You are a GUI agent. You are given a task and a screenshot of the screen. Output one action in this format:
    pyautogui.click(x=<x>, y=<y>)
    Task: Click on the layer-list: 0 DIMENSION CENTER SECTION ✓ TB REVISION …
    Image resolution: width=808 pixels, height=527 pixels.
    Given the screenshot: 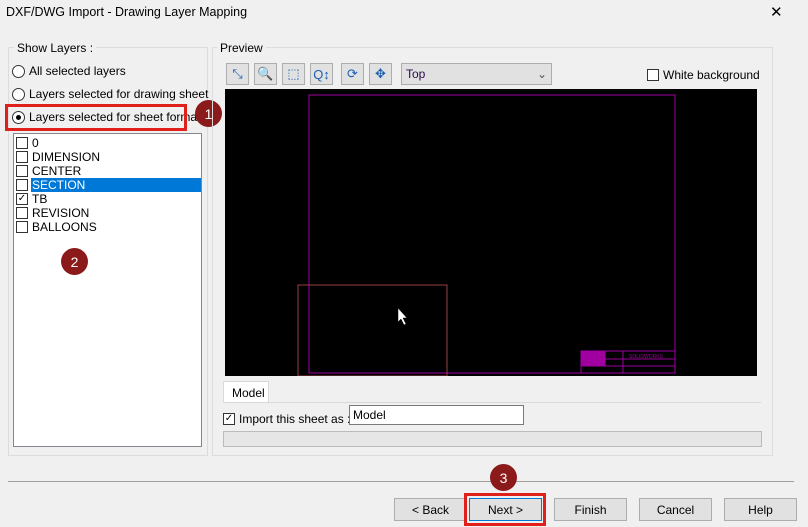 What is the action you would take?
    pyautogui.click(x=107, y=290)
    